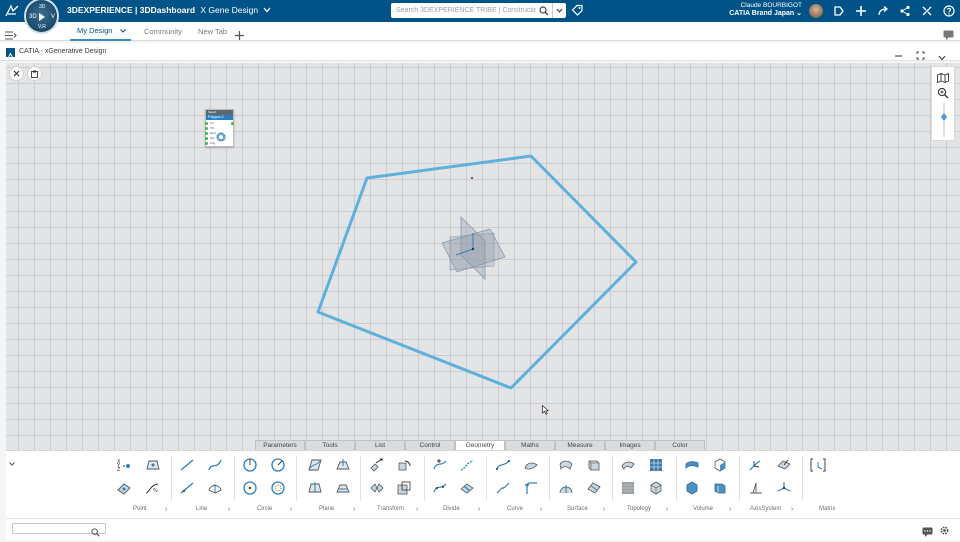  What do you see at coordinates (927, 533) in the screenshot?
I see `comments-icon` at bounding box center [927, 533].